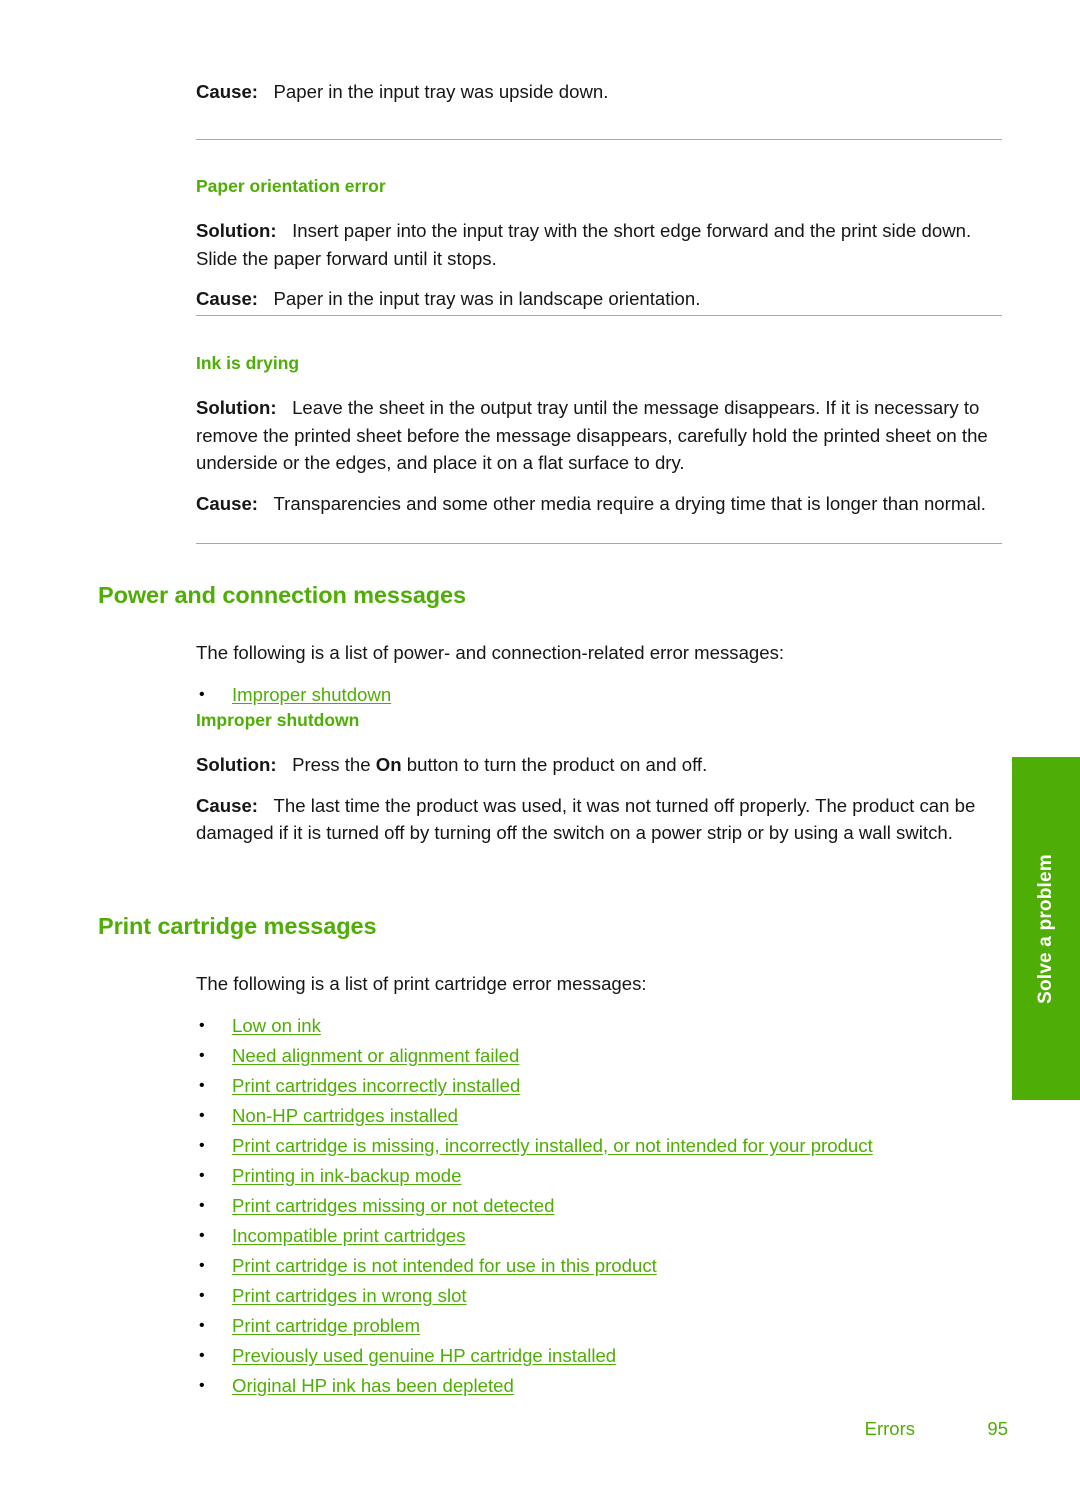 This screenshot has height=1495, width=1080. I want to click on list-item: • Printing in ink-backup mode, so click(602, 1176).